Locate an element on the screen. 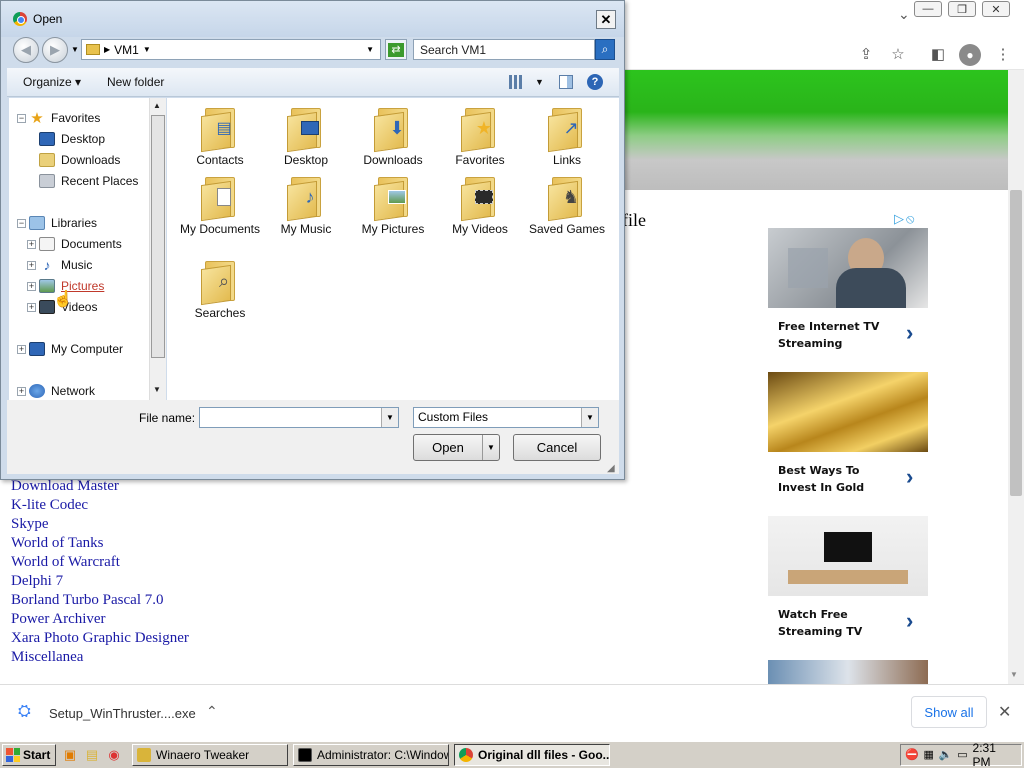  tree-item-favorites: ★ Favorites is located at coordinates (64, 118).